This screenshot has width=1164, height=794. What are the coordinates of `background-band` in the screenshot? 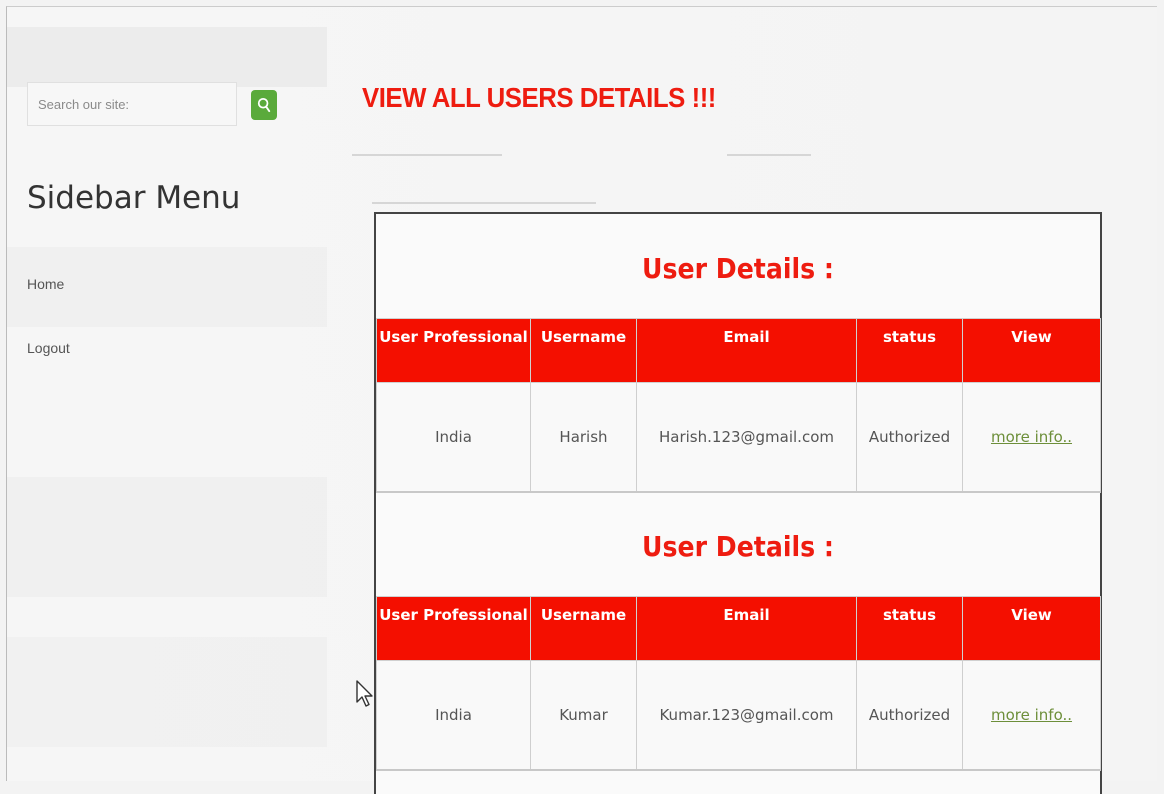 It's located at (167, 57).